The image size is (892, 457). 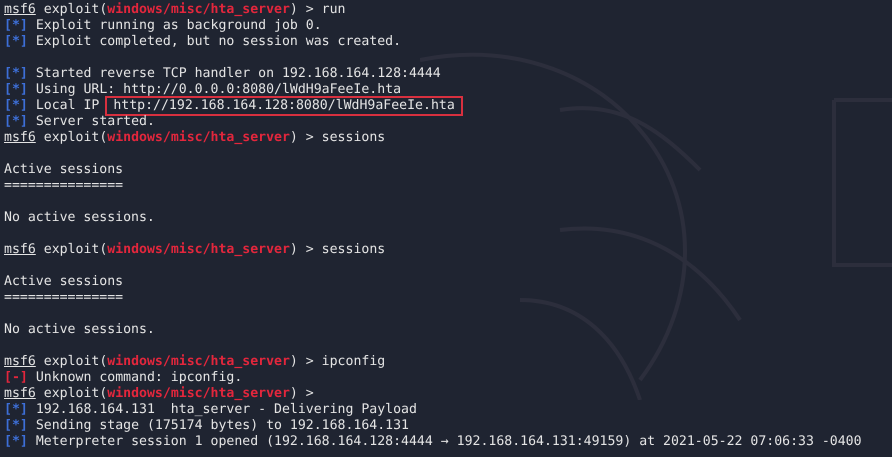 I want to click on output-text: Sending stage (175174 bytes) to 192.168.164.131, so click(x=222, y=426).